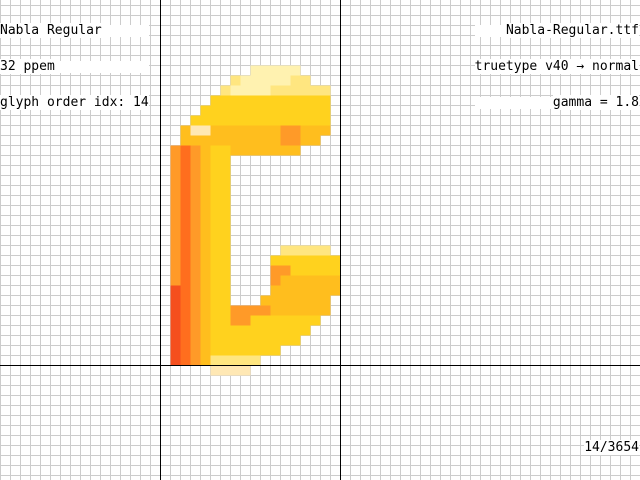 The image size is (640, 480). Describe the element at coordinates (51, 30) in the screenshot. I see `font-name: Nabla Regular` at that location.